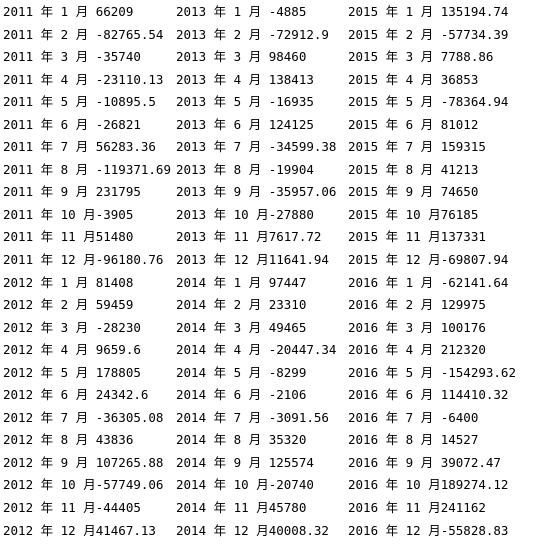 This screenshot has width=534, height=544. What do you see at coordinates (249, 237) in the screenshot?
I see `table-row: 2013 年 11 月7617.72` at bounding box center [249, 237].